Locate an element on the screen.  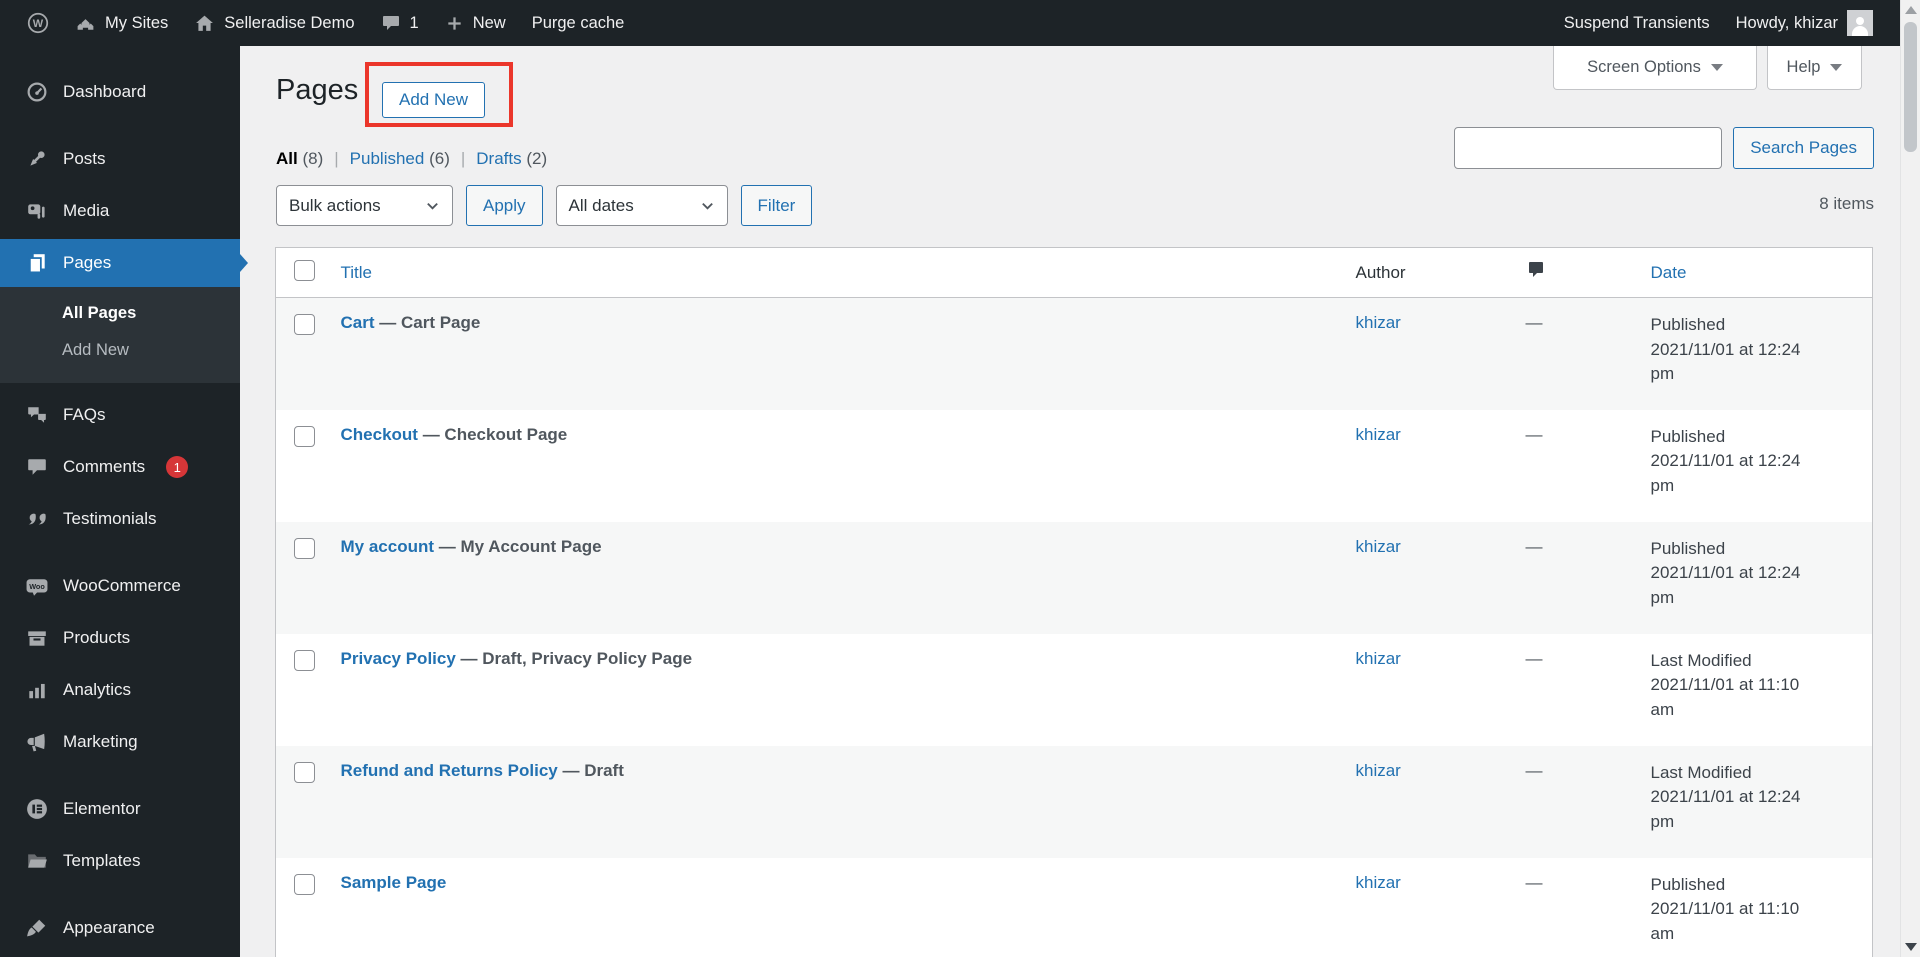
admin-bar-comments: 1 is located at coordinates (400, 23).